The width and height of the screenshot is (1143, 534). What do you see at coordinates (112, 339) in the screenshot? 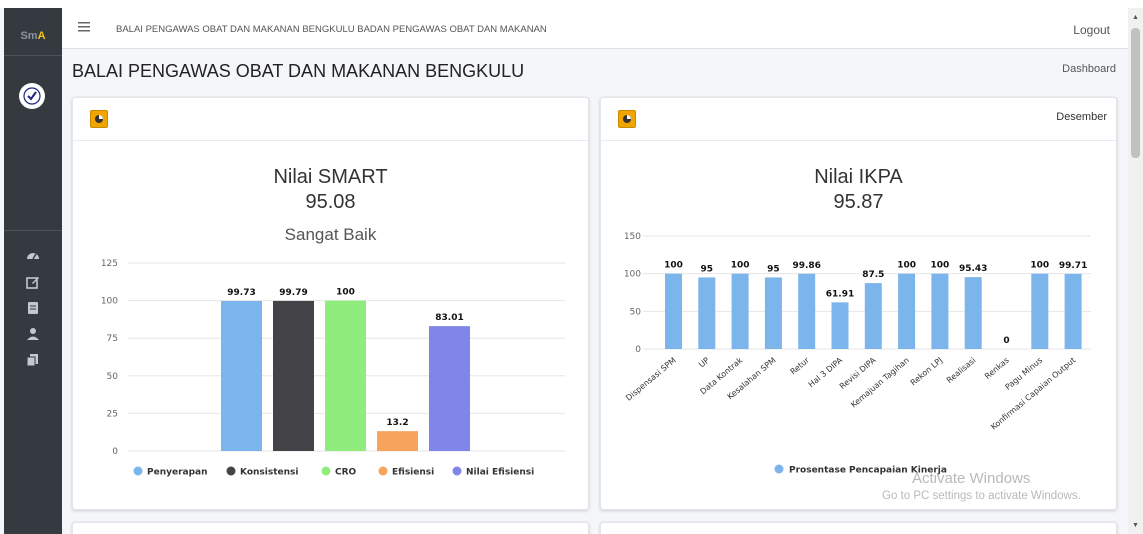
I see `y-tick-label: 75` at bounding box center [112, 339].